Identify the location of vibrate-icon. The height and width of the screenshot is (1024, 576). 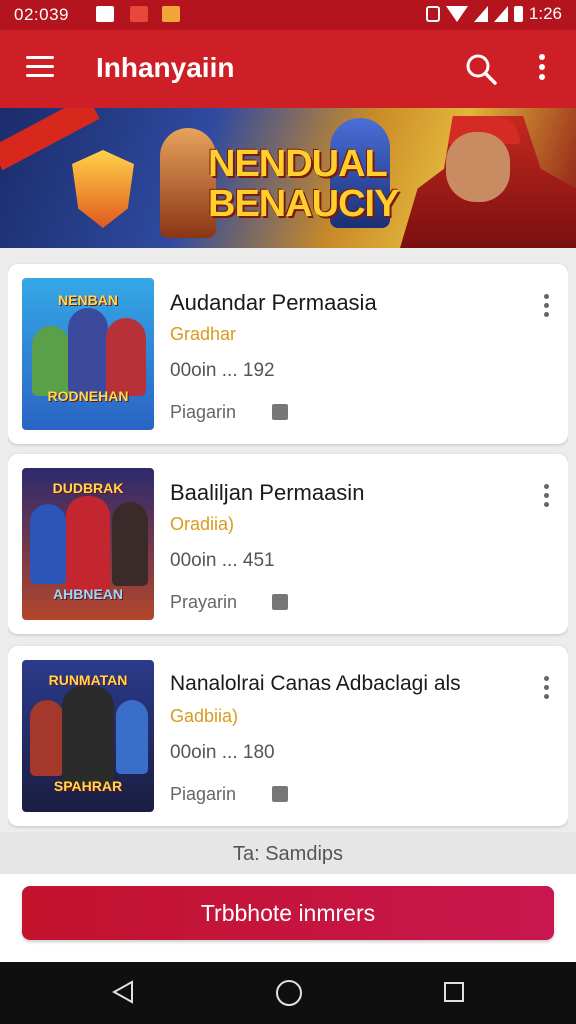
(432, 14).